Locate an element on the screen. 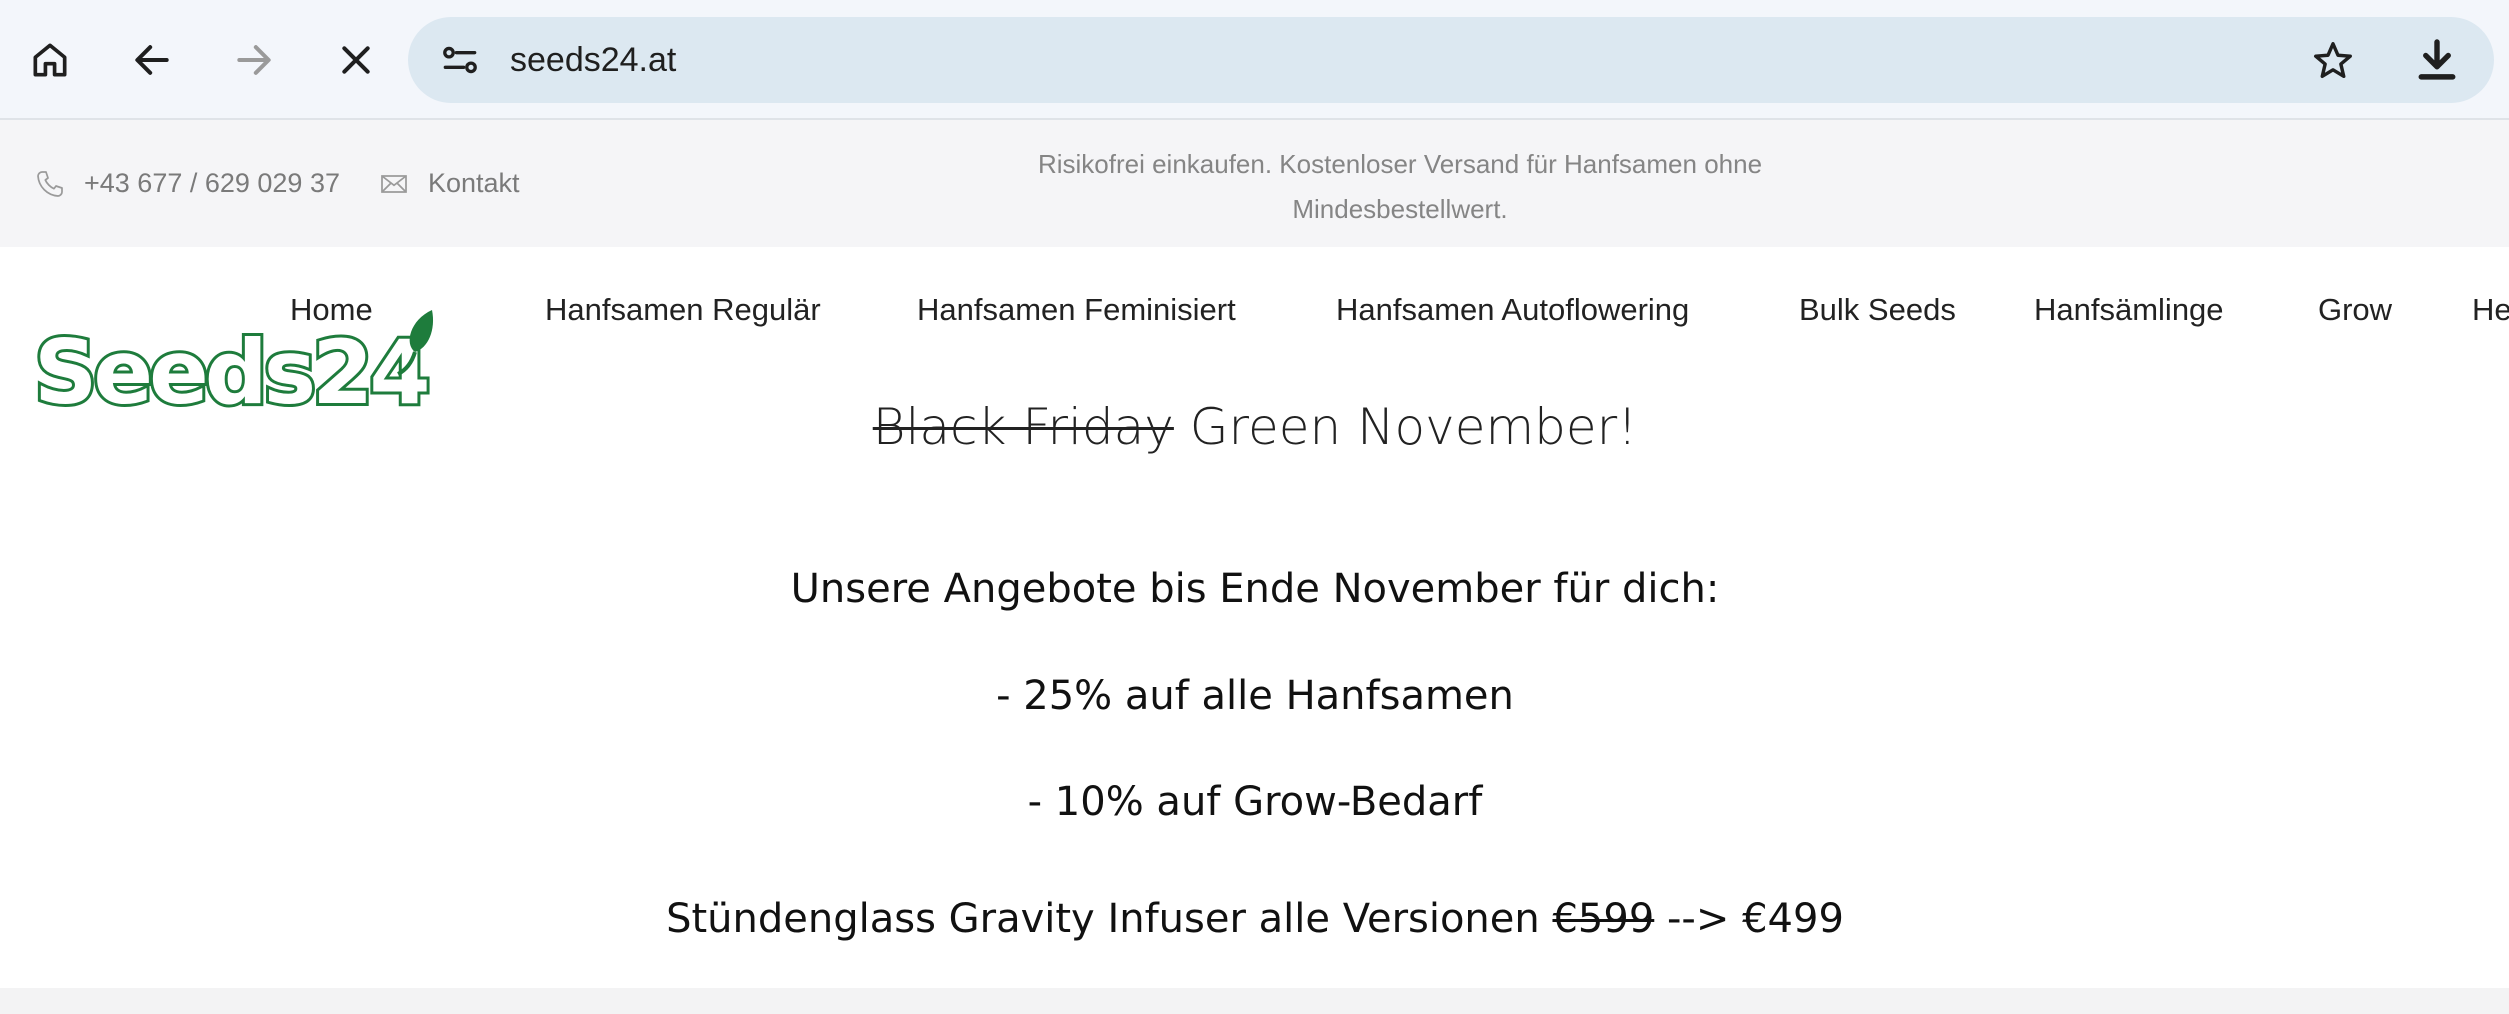  promo-title: Black Friday Green November! is located at coordinates (1254, 427).